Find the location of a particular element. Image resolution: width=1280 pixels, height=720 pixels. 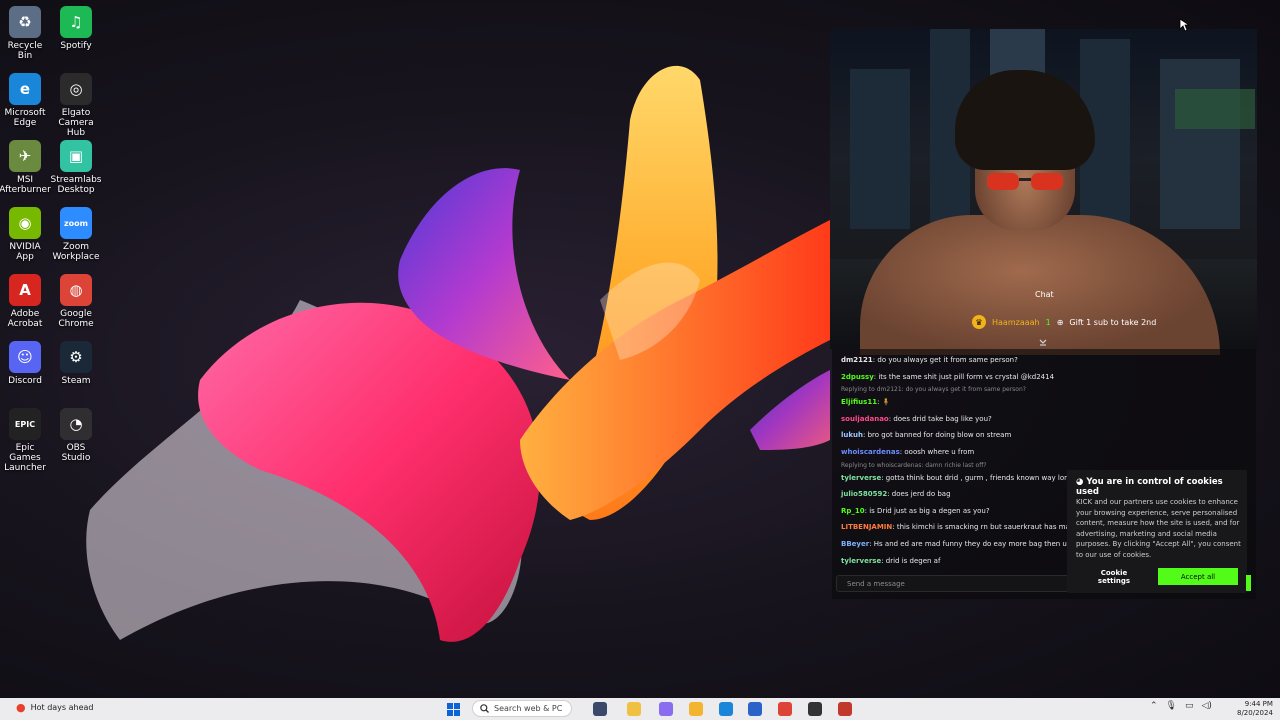

chat-text: : does jerd do bag is located at coordinates (919, 494).